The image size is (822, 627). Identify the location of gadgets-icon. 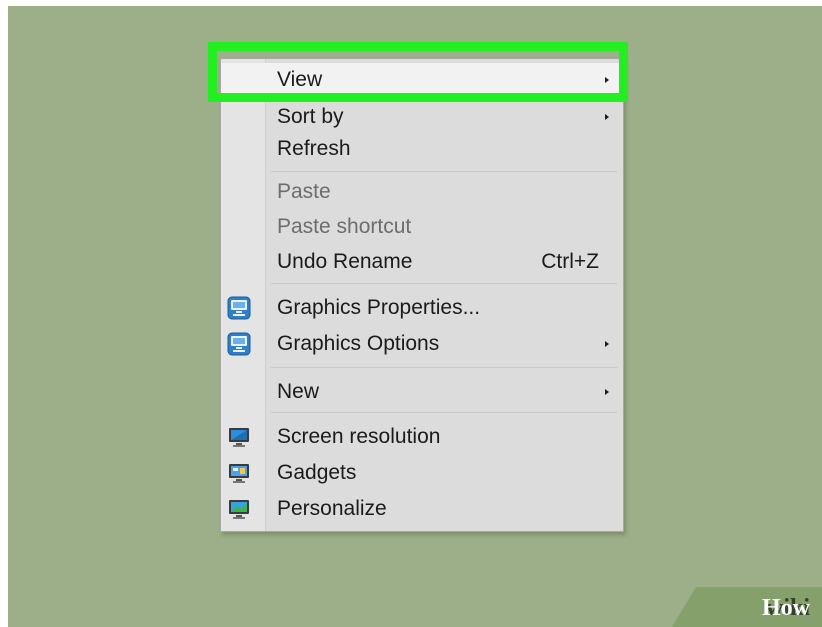
(239, 473).